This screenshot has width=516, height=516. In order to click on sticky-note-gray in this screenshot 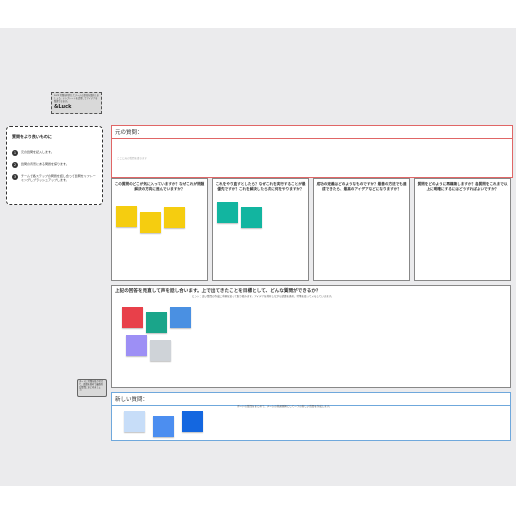, I will do `click(160, 350)`.